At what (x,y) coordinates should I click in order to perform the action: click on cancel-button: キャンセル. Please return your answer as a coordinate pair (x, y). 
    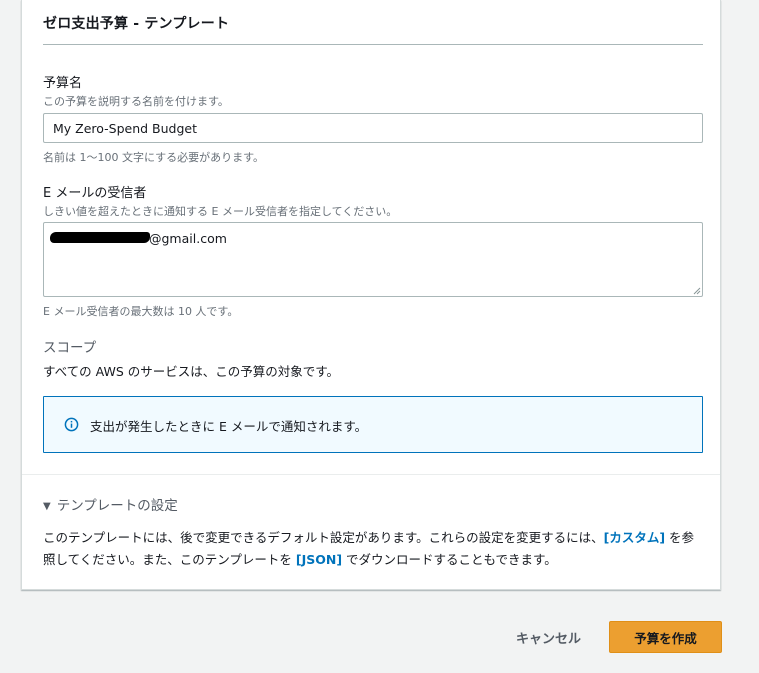
    Looking at the image, I should click on (548, 637).